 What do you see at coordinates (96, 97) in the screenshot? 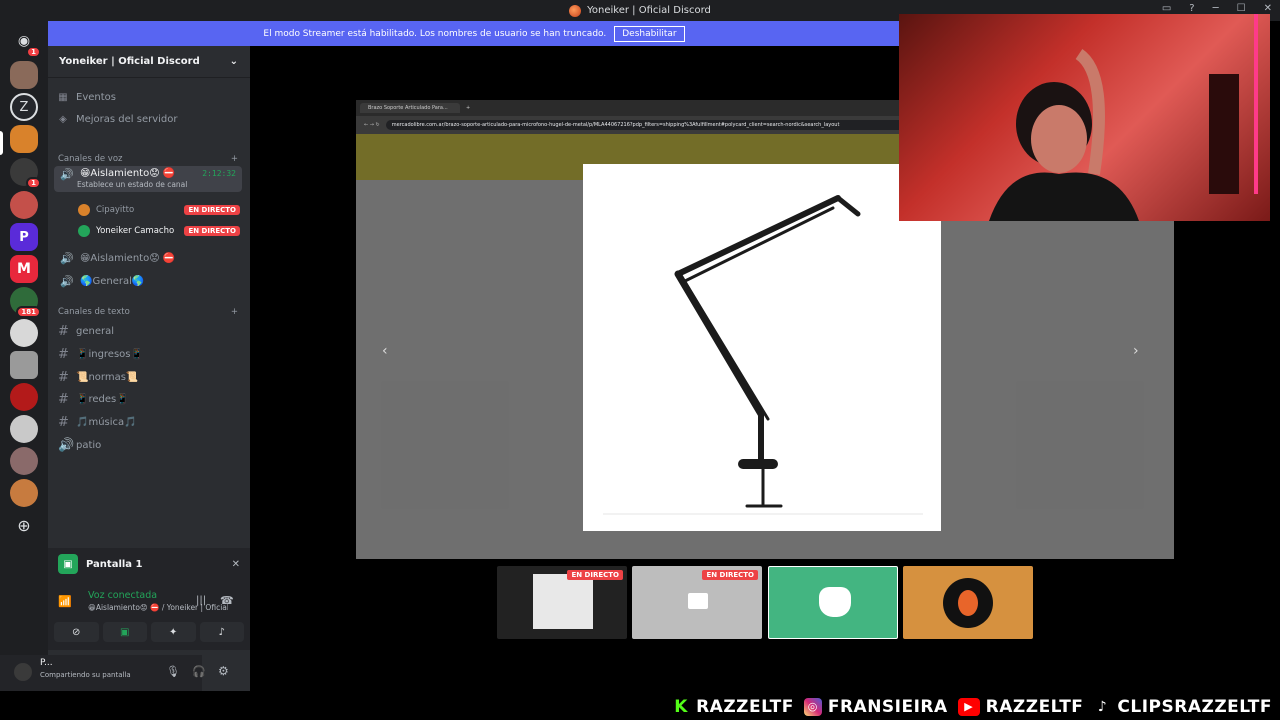
I see `events-label: Eventos` at bounding box center [96, 97].